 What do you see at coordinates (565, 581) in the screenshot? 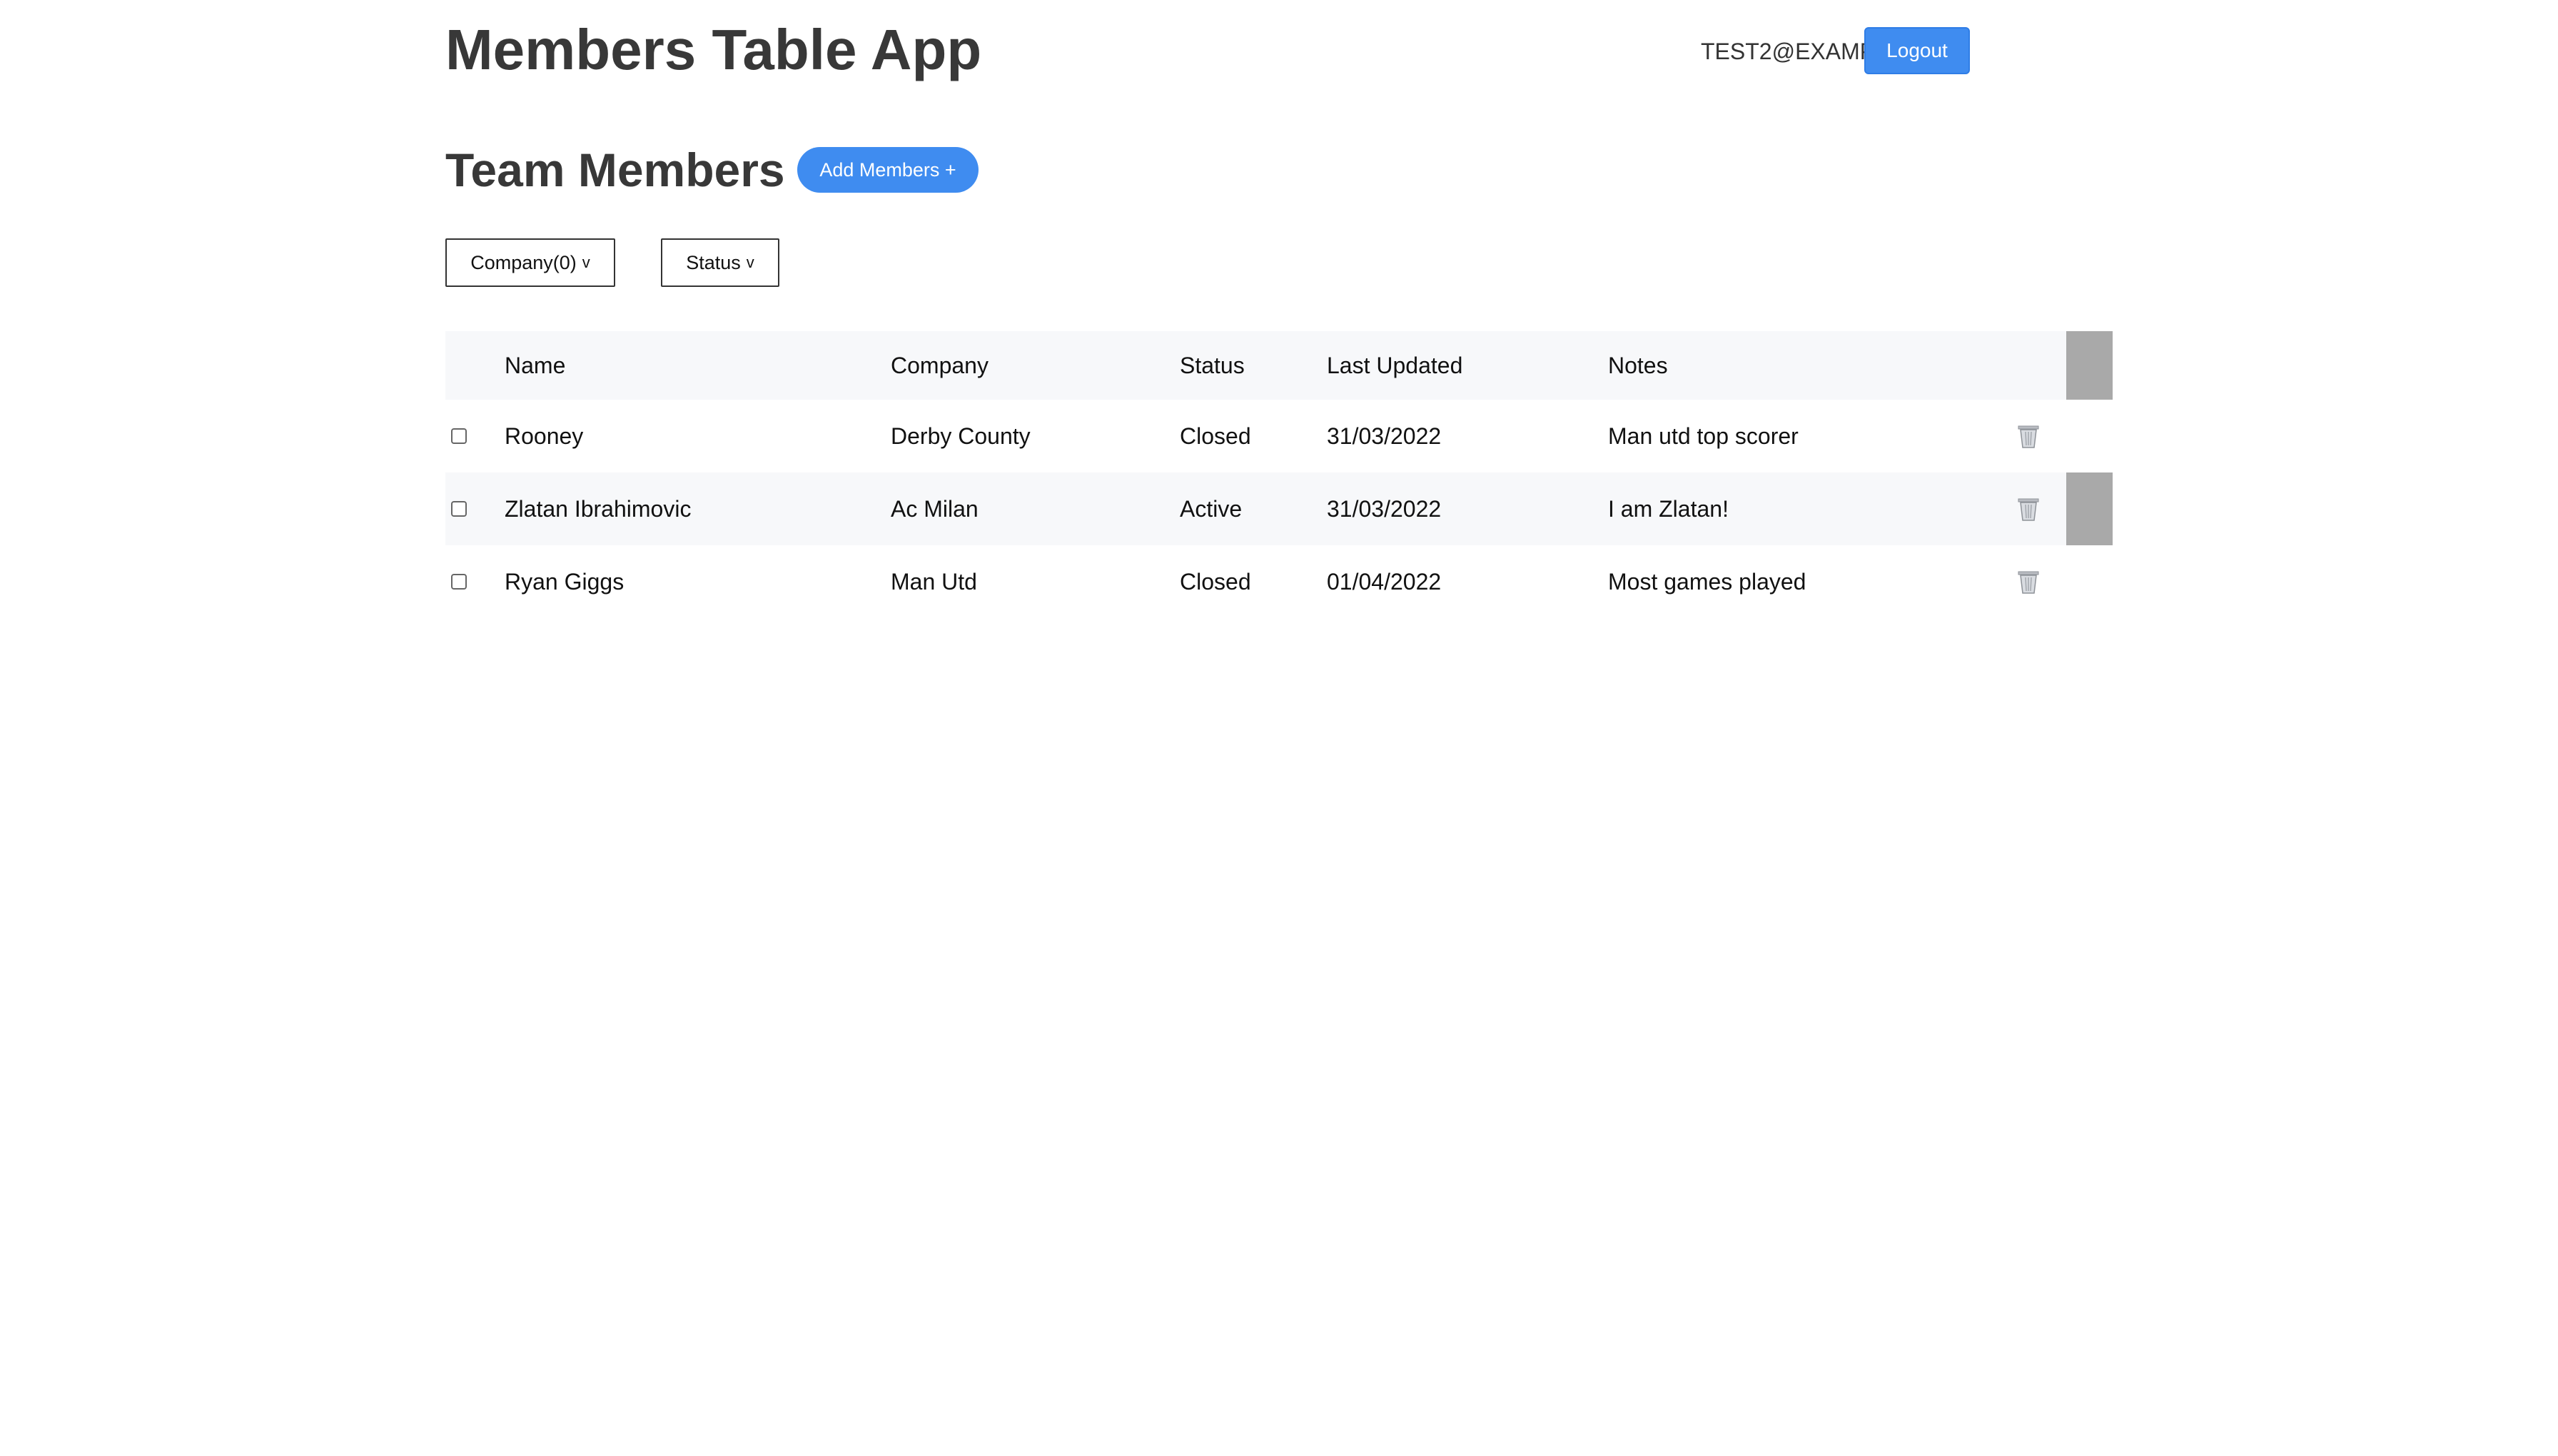
I see `member-name: Ryan Giggs` at bounding box center [565, 581].